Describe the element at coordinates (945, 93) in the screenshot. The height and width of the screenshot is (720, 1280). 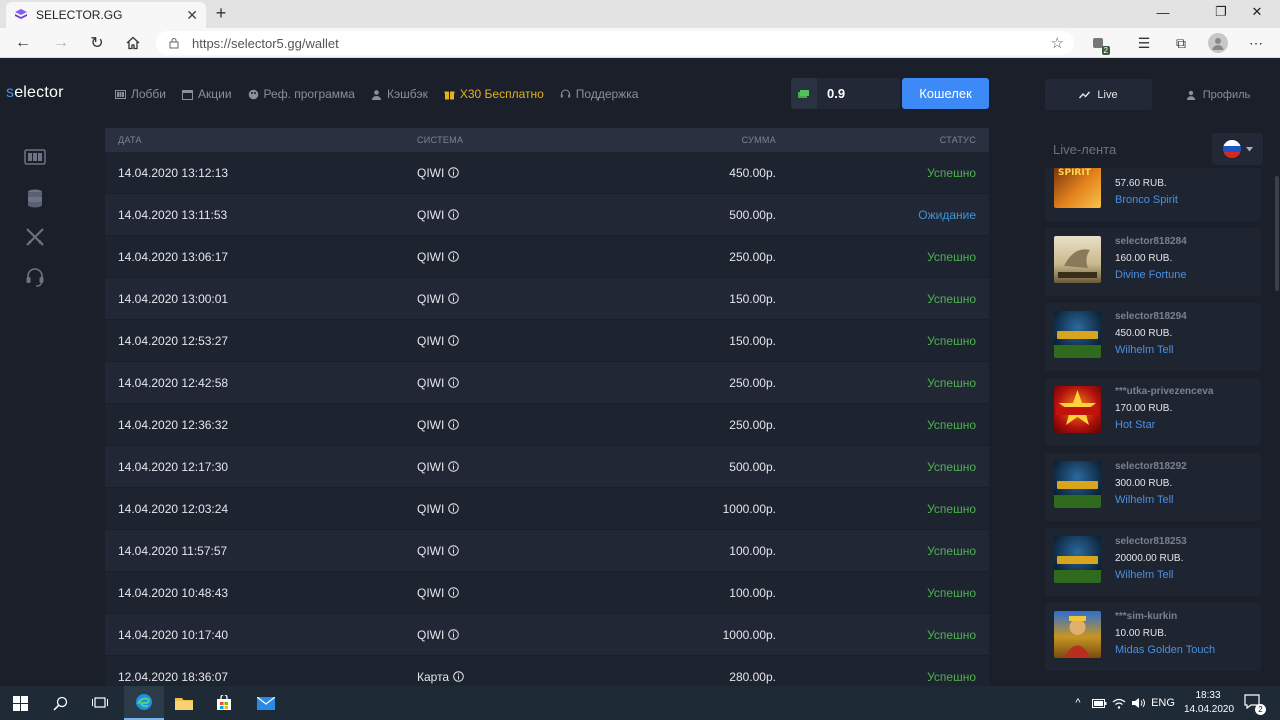
I see `wallet-button: Кошелек` at that location.